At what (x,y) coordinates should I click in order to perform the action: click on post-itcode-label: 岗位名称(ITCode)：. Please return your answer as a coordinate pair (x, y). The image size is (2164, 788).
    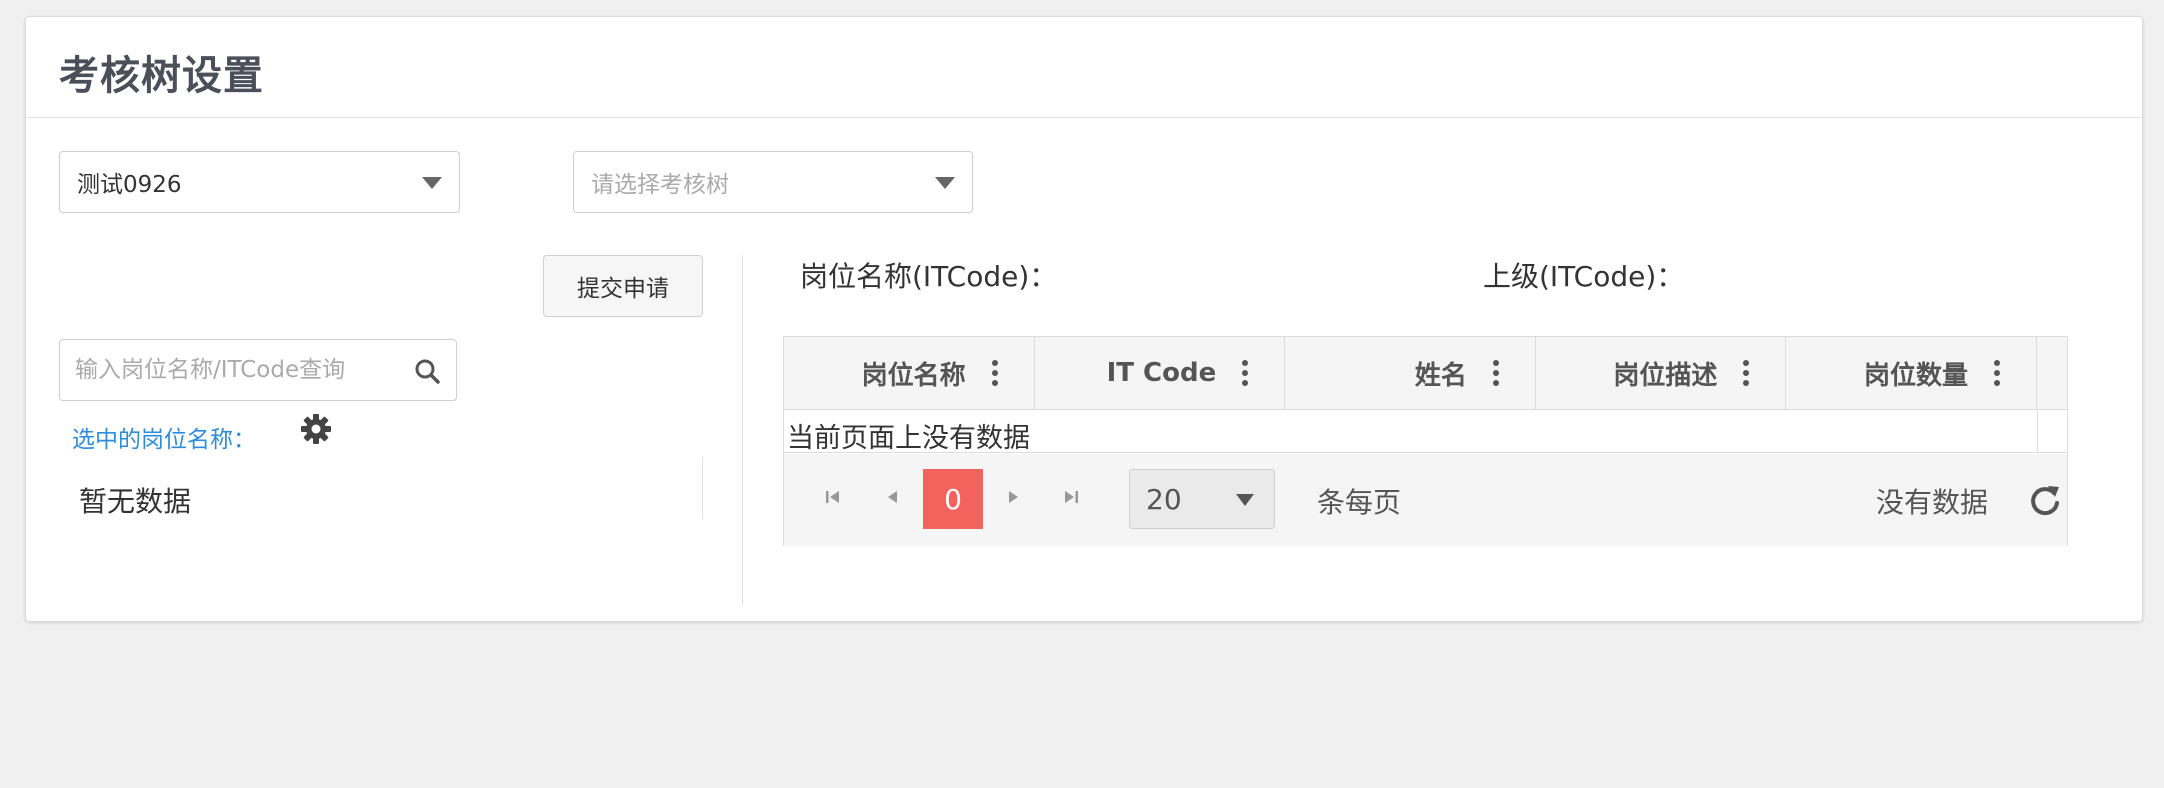
    Looking at the image, I should click on (929, 276).